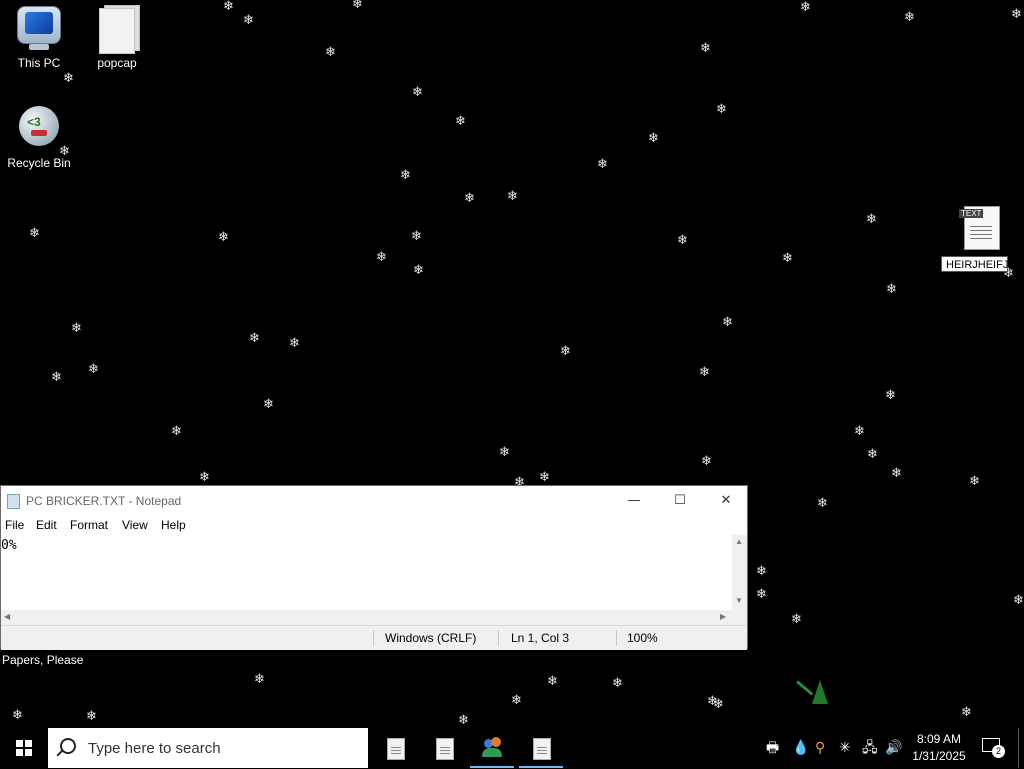 Image resolution: width=1024 pixels, height=769 pixels. What do you see at coordinates (7, 616) in the screenshot?
I see `scroll-left-icon: ◀` at bounding box center [7, 616].